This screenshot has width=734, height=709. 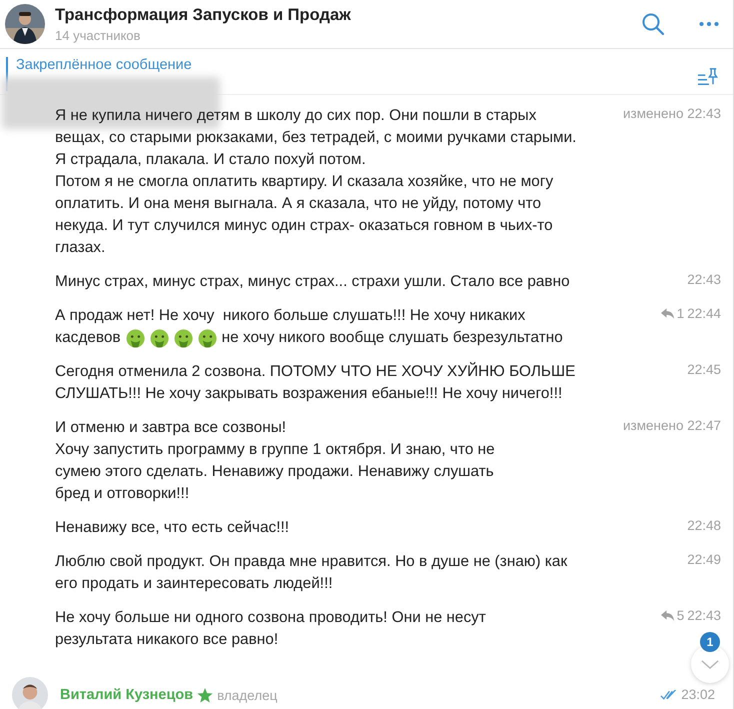 What do you see at coordinates (304, 226) in the screenshot?
I see `message-text: некуда. И тут случился минус один страх- оказаться говном в чьих-то` at bounding box center [304, 226].